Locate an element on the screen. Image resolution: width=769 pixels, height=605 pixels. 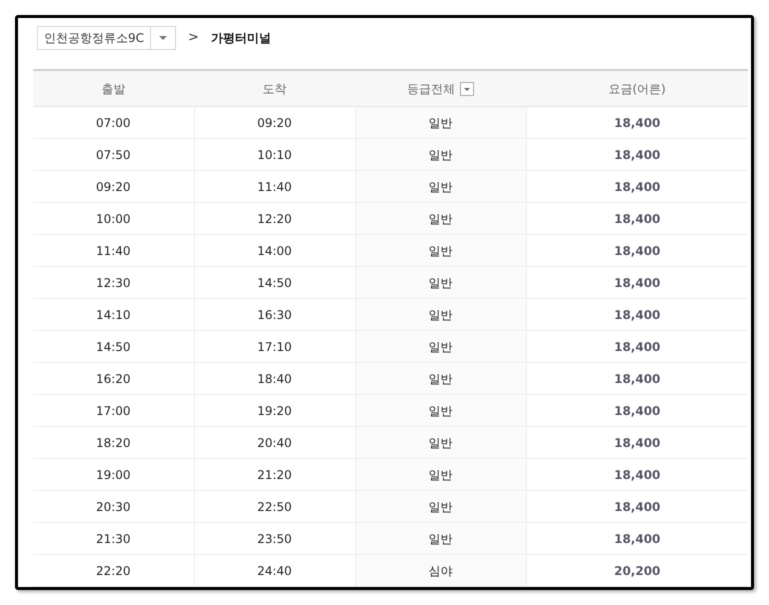
departure-time: 07:00 is located at coordinates (113, 123).